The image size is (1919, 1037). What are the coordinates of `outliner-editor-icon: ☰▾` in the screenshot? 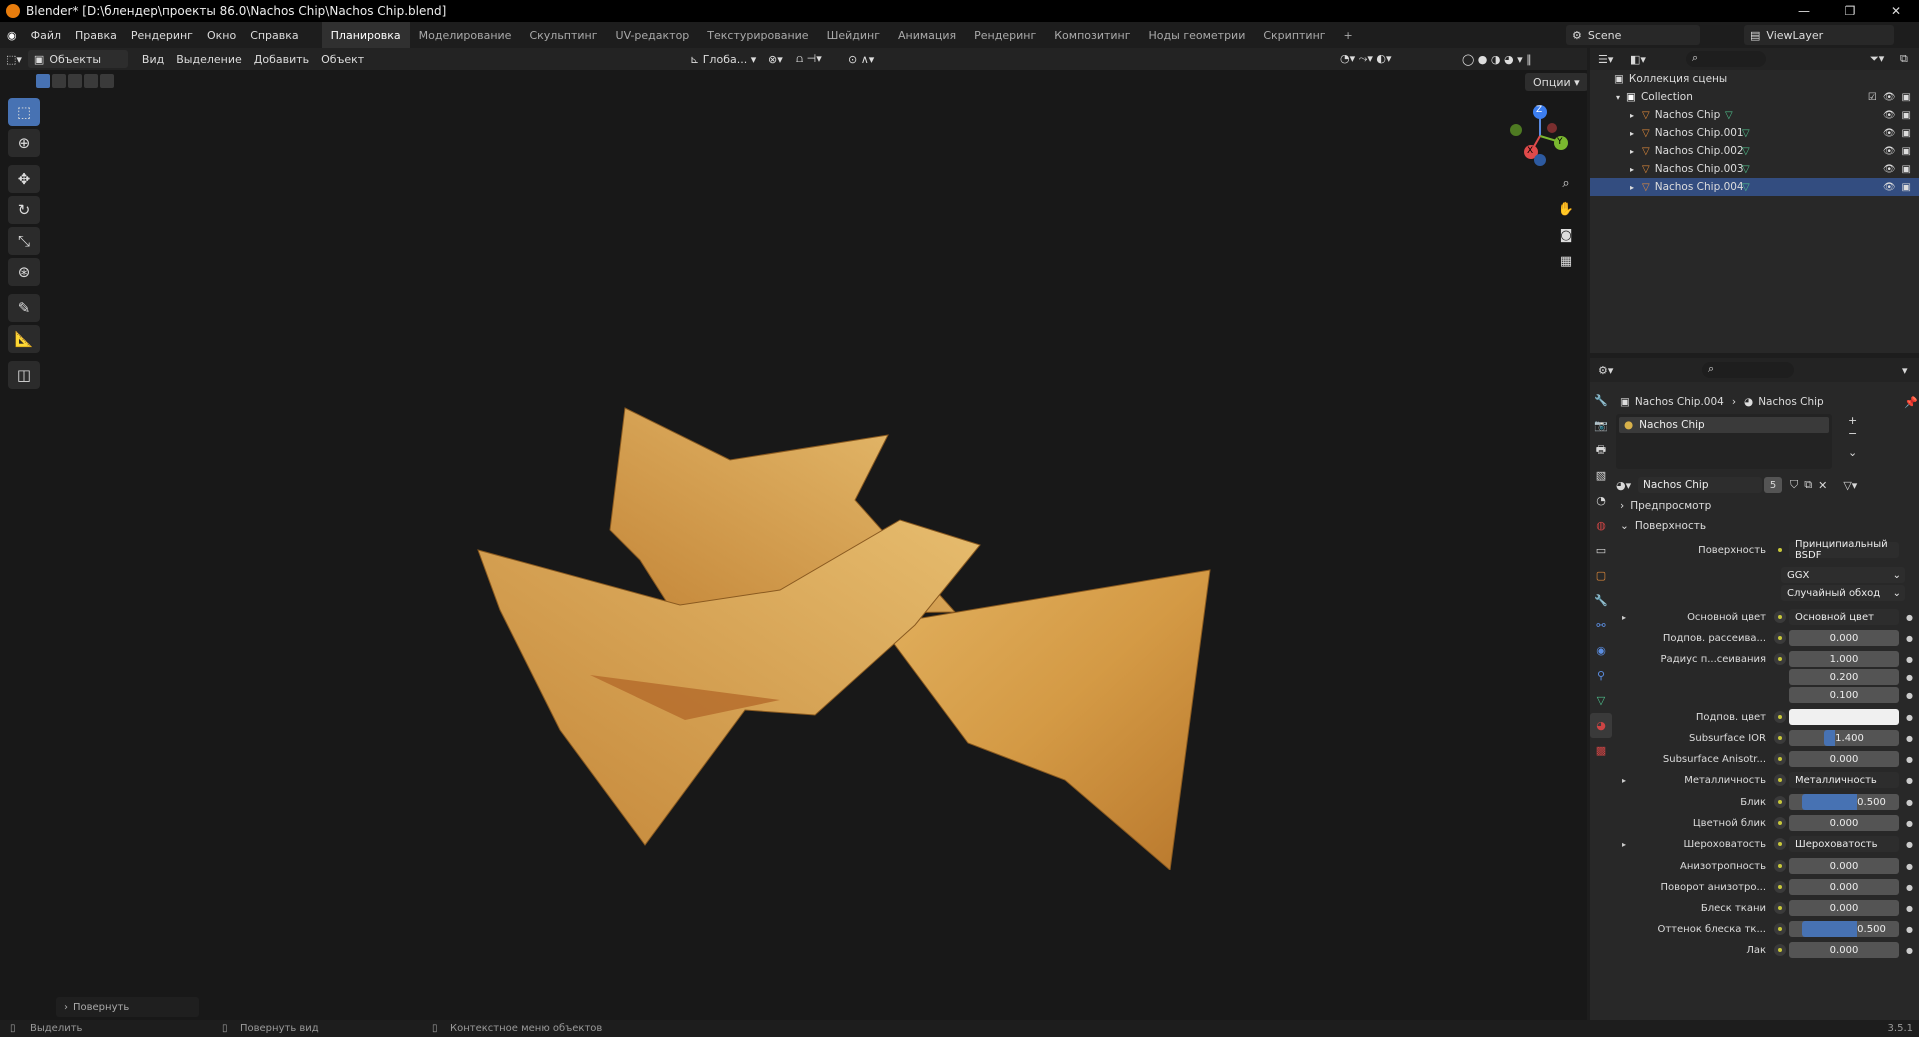 It's located at (1605, 59).